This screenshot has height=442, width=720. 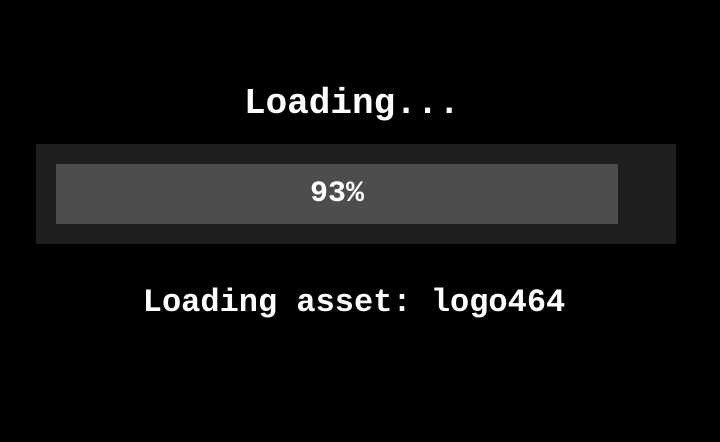 I want to click on loading-status-text: Loading asset: logo464, so click(x=354, y=302).